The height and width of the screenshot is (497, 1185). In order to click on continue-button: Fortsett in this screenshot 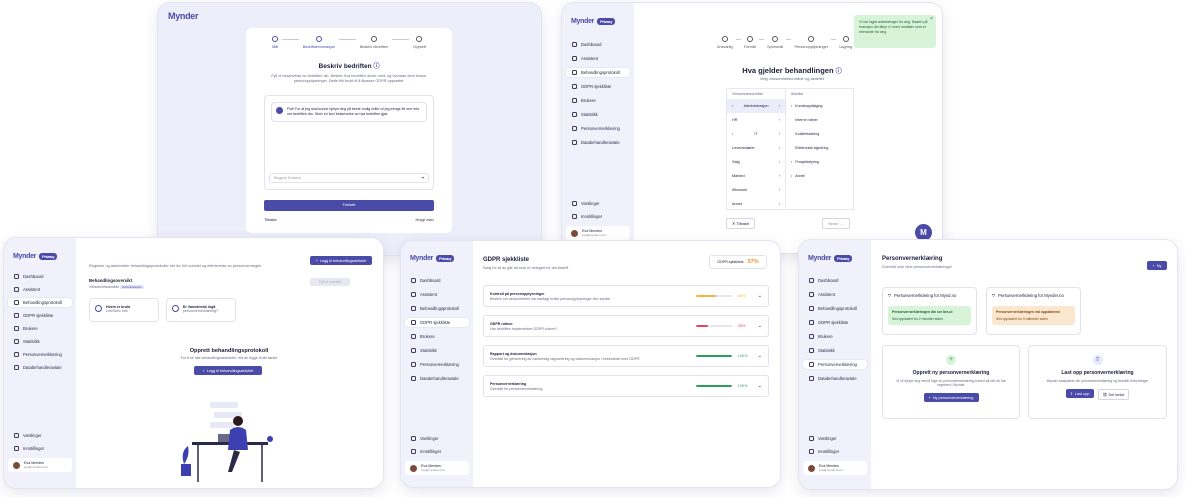, I will do `click(349, 205)`.